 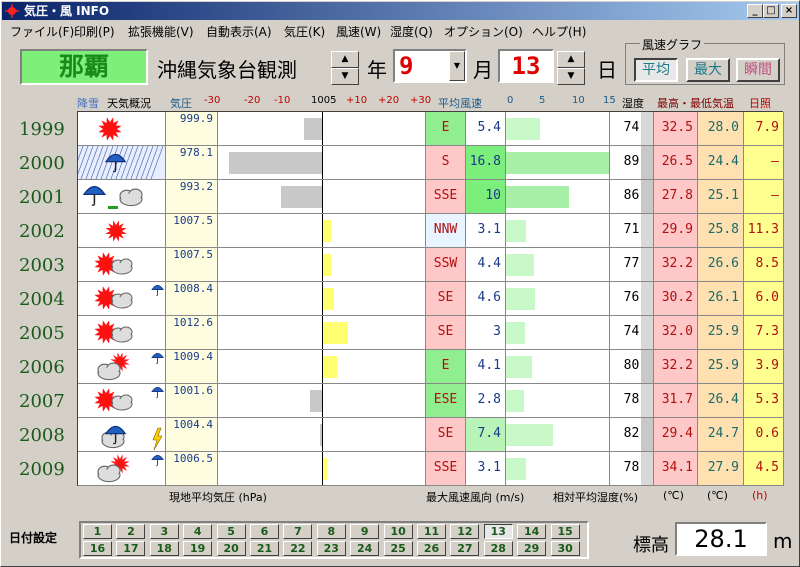 What do you see at coordinates (421, 100) in the screenshot?
I see `pressure-scale-tick: +30` at bounding box center [421, 100].